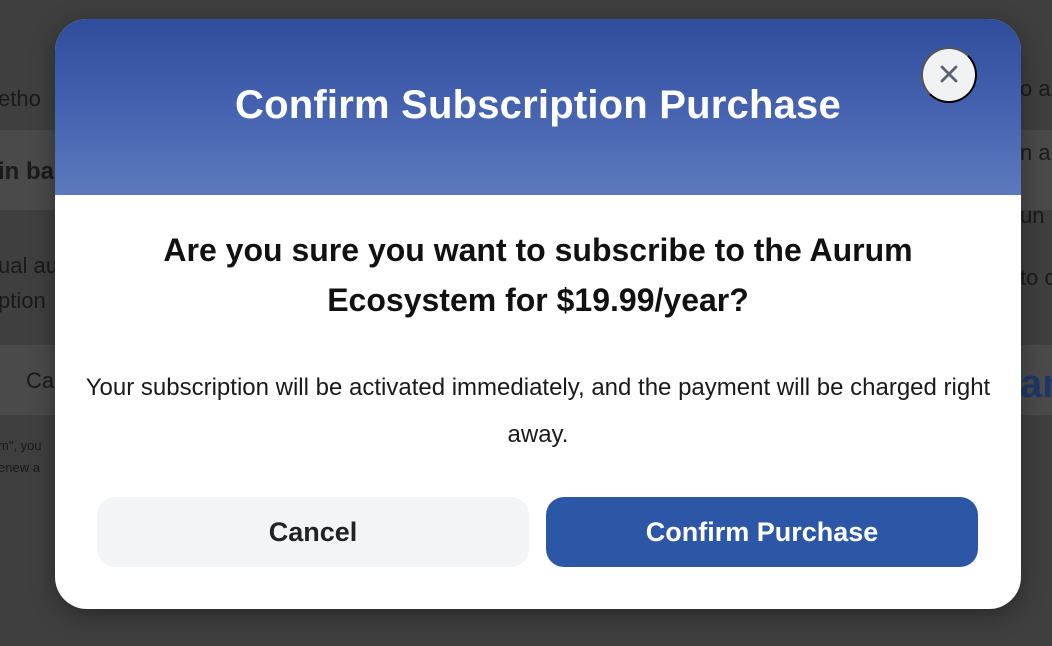  I want to click on background-text: to c, so click(1036, 277).